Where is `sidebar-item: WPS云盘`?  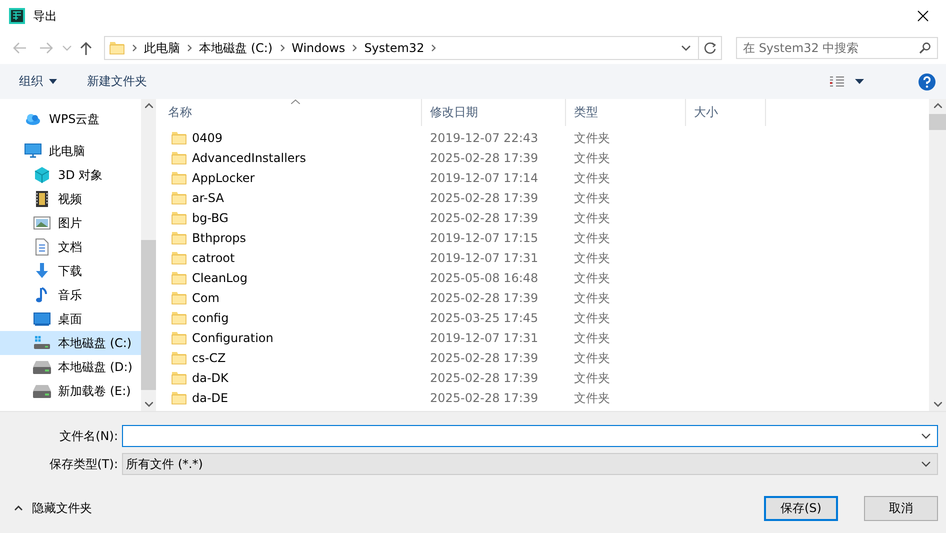 sidebar-item: WPS云盘 is located at coordinates (70, 119).